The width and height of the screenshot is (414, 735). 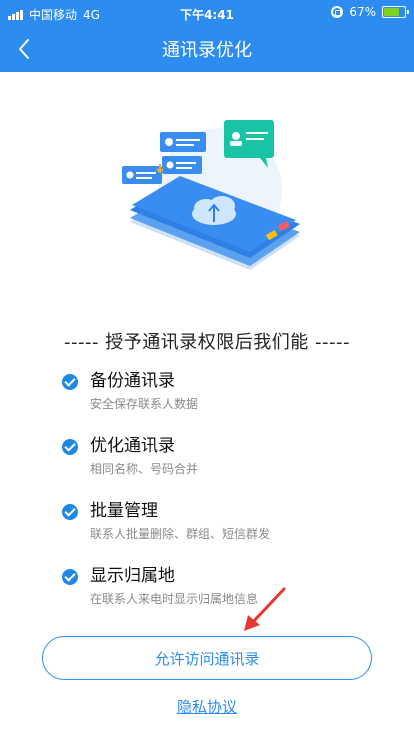 What do you see at coordinates (180, 534) in the screenshot?
I see `feature-subtitle: 联系人批量删除、群组、短信群发` at bounding box center [180, 534].